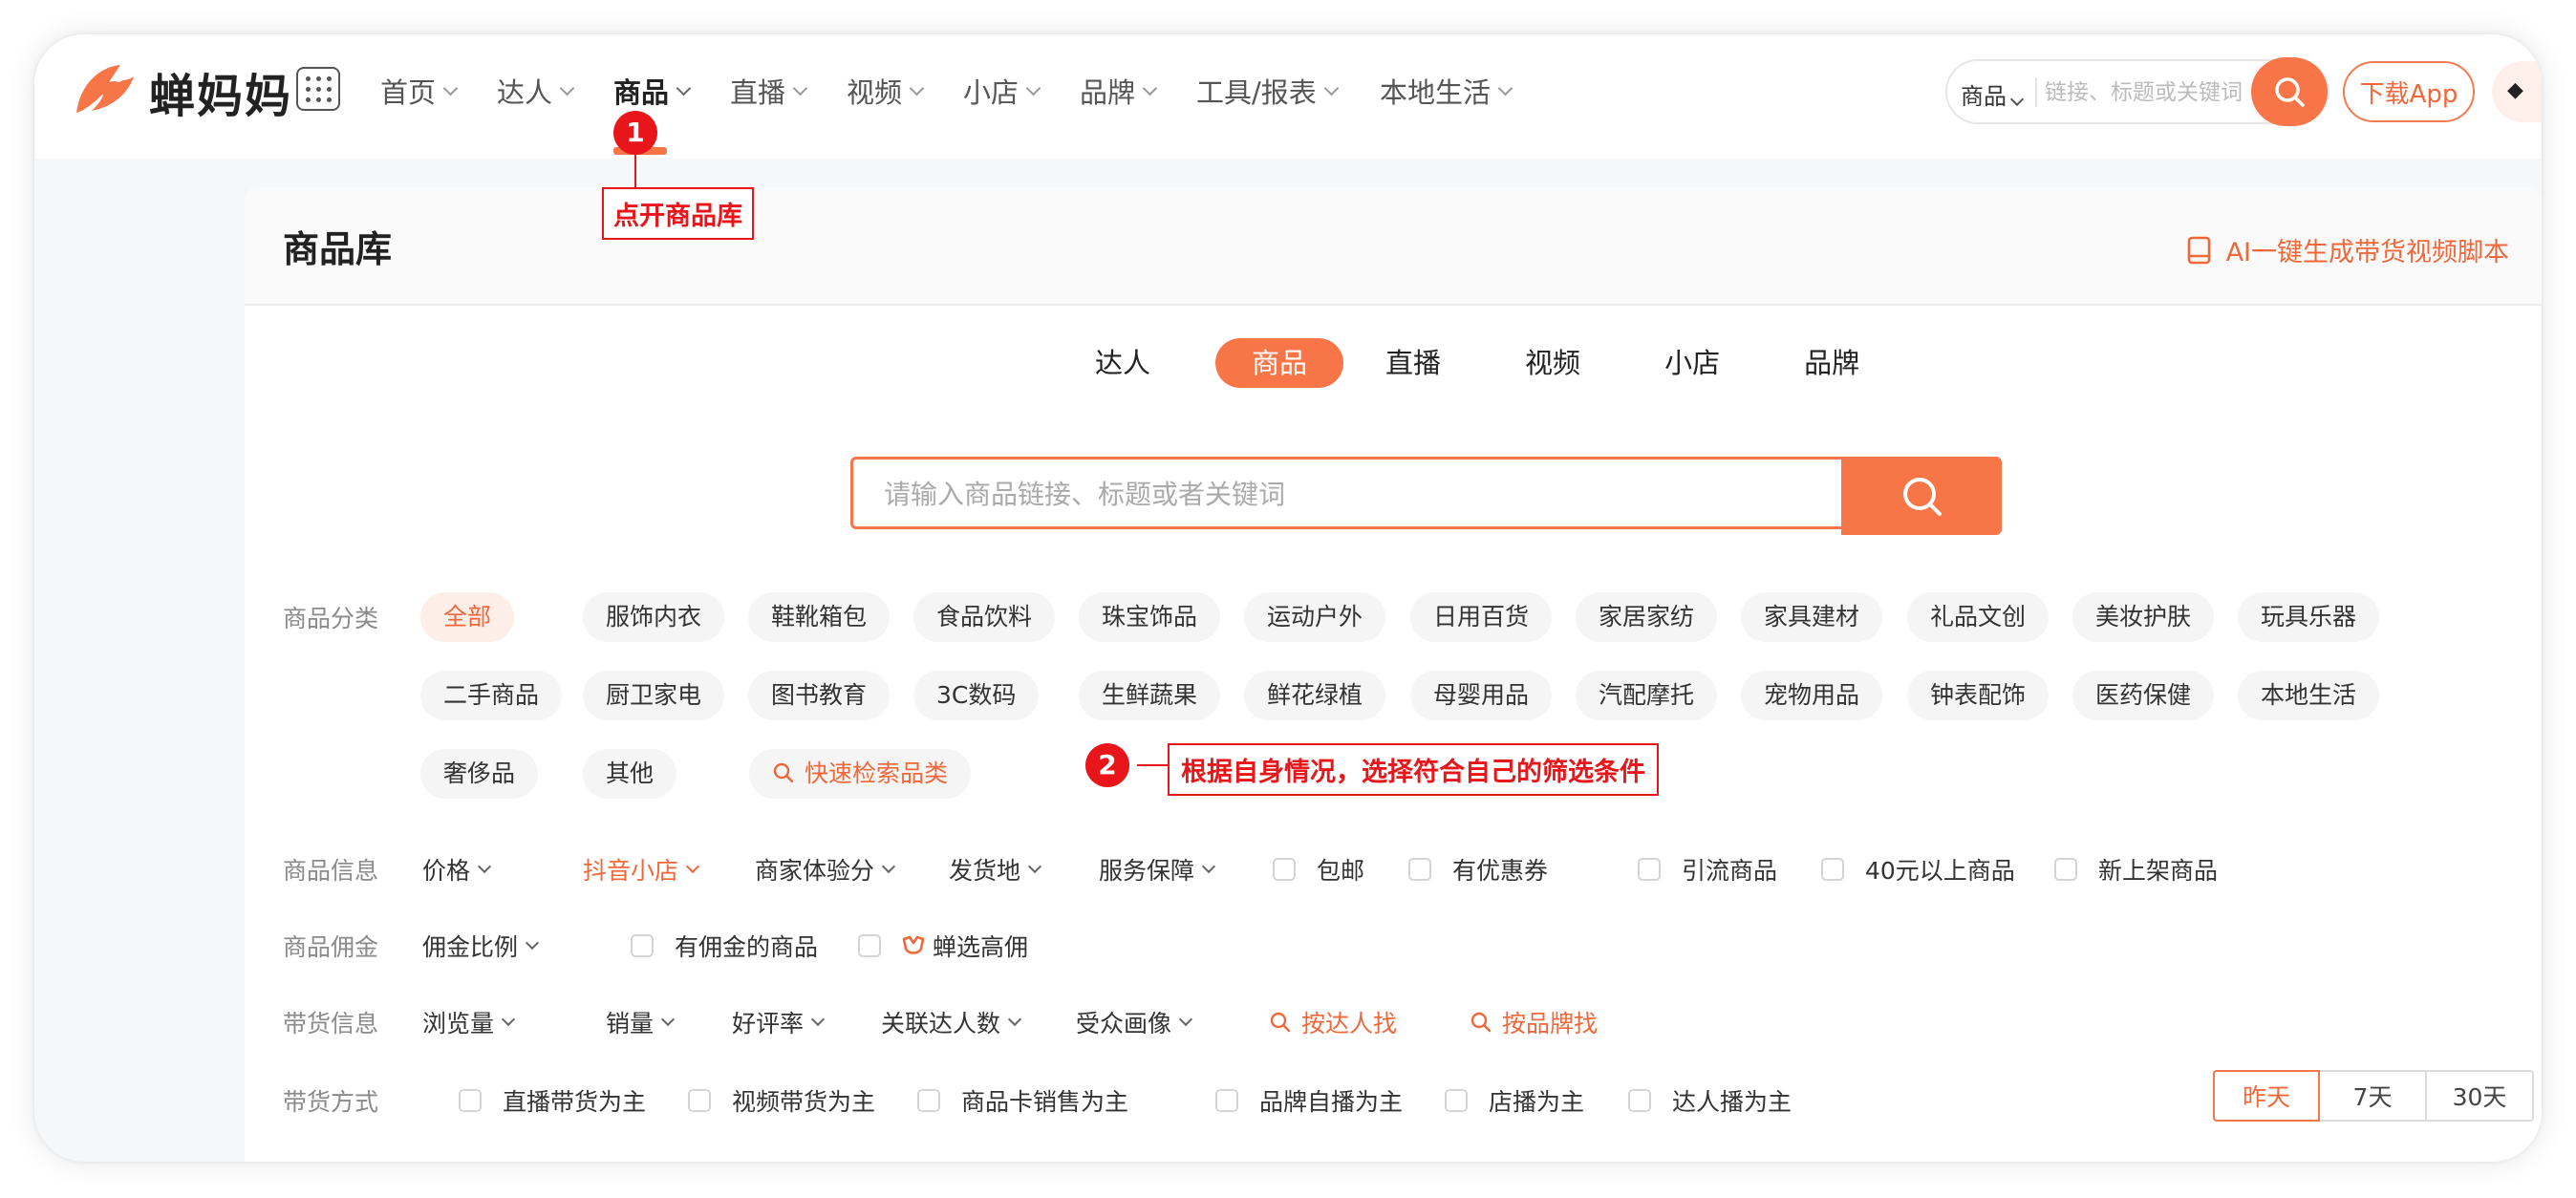 The width and height of the screenshot is (2576, 1198). Describe the element at coordinates (1413, 769) in the screenshot. I see `callout-2: 根据自身情况，选择符合自己的筛选条件` at that location.